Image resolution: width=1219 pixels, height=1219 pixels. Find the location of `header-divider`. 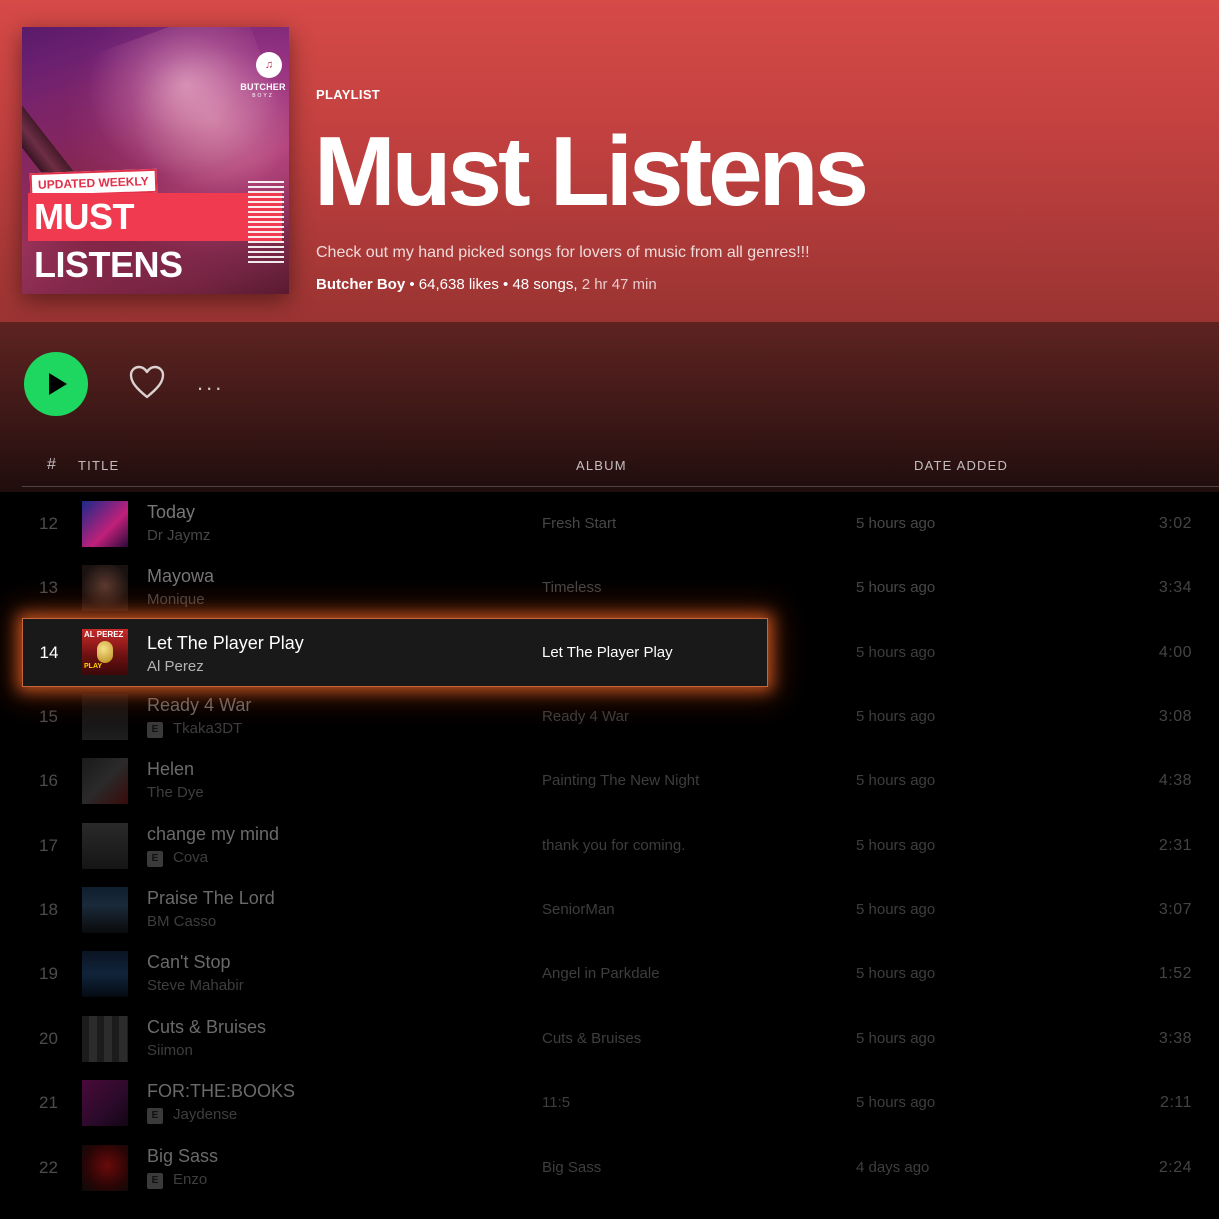

header-divider is located at coordinates (620, 486).